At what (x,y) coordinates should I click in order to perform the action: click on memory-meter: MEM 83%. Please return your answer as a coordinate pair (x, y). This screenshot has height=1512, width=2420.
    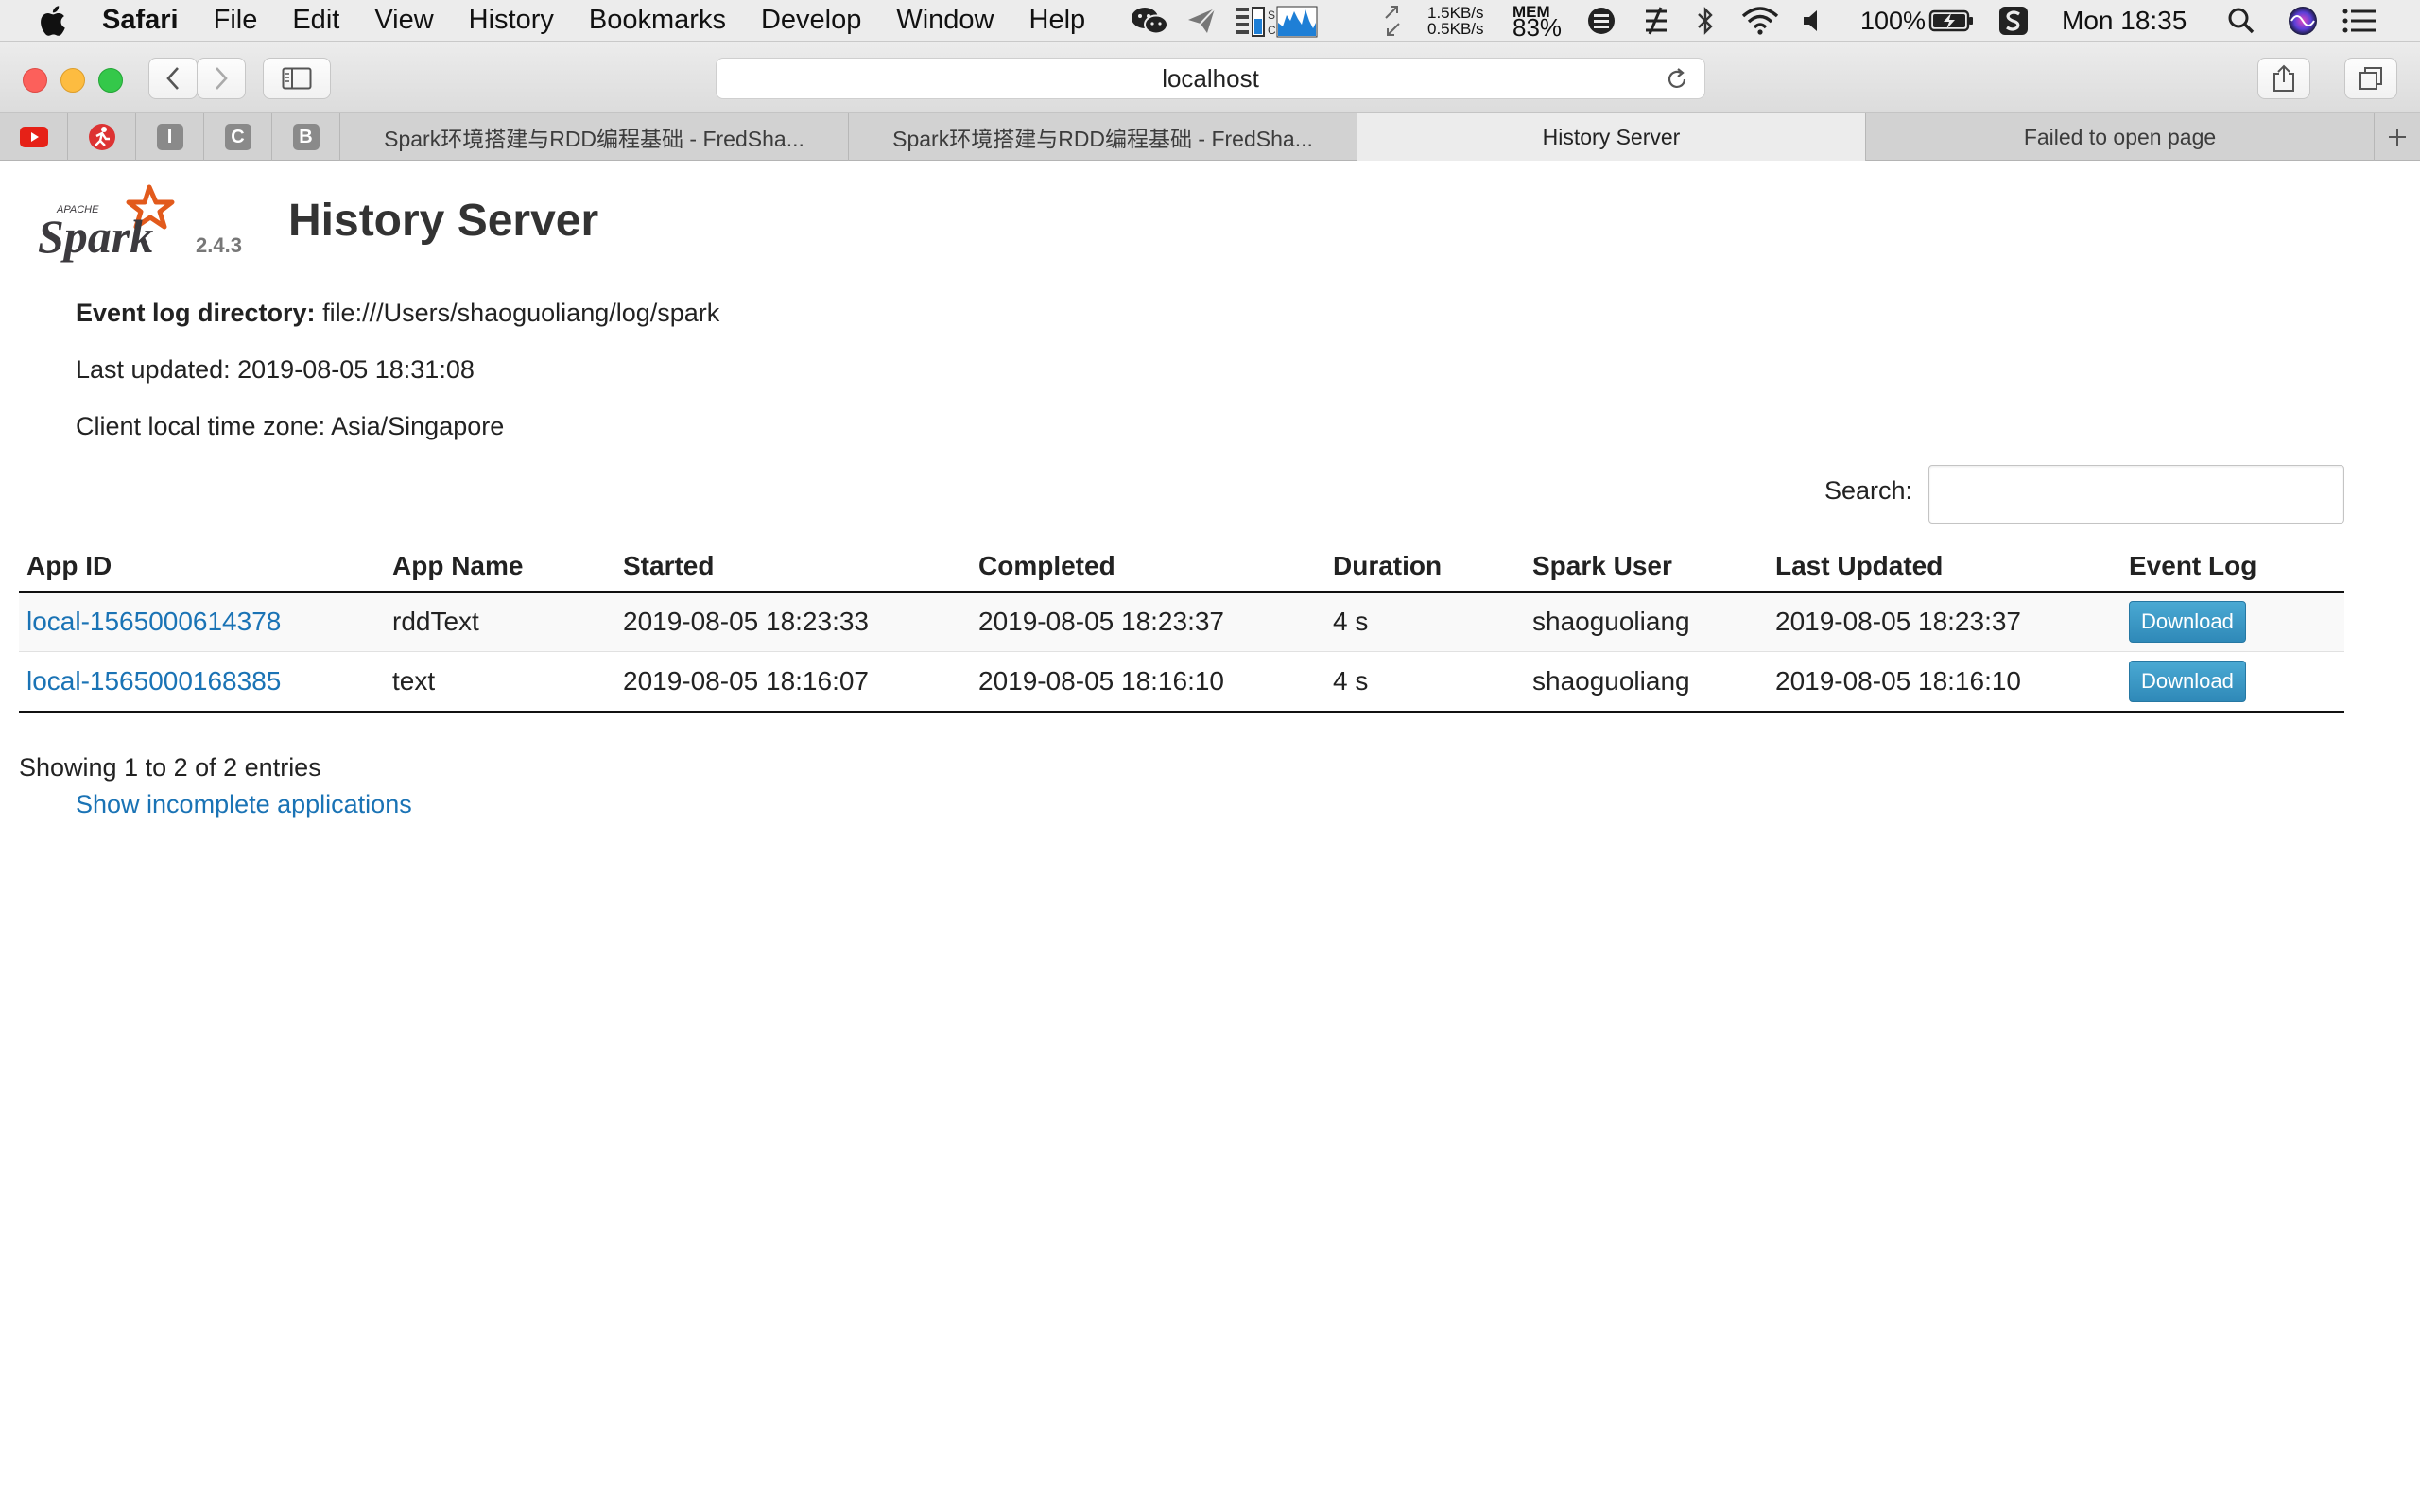
    Looking at the image, I should click on (1537, 21).